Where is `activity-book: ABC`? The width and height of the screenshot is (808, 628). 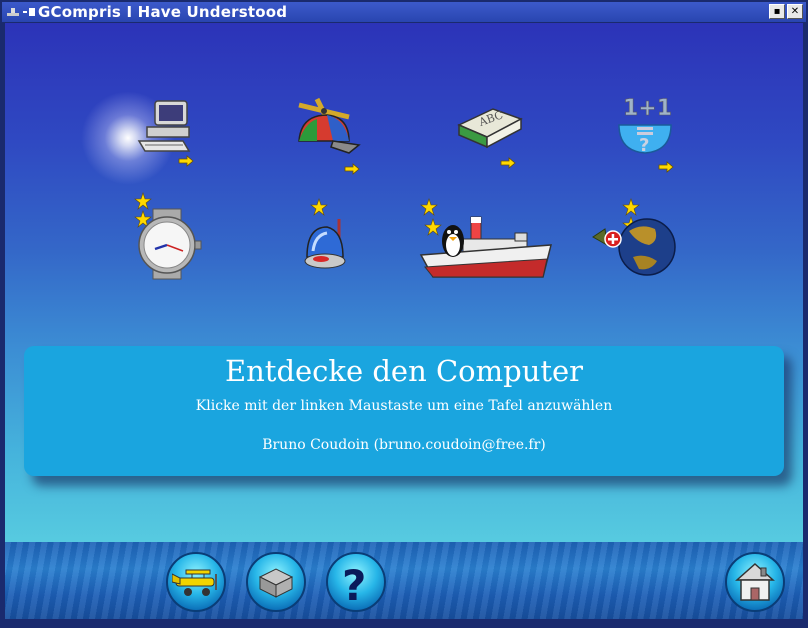 activity-book: ABC is located at coordinates (489, 137).